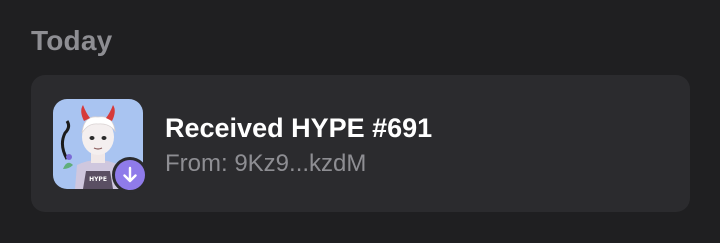 This screenshot has width=720, height=243. I want to click on received-badge, so click(130, 175).